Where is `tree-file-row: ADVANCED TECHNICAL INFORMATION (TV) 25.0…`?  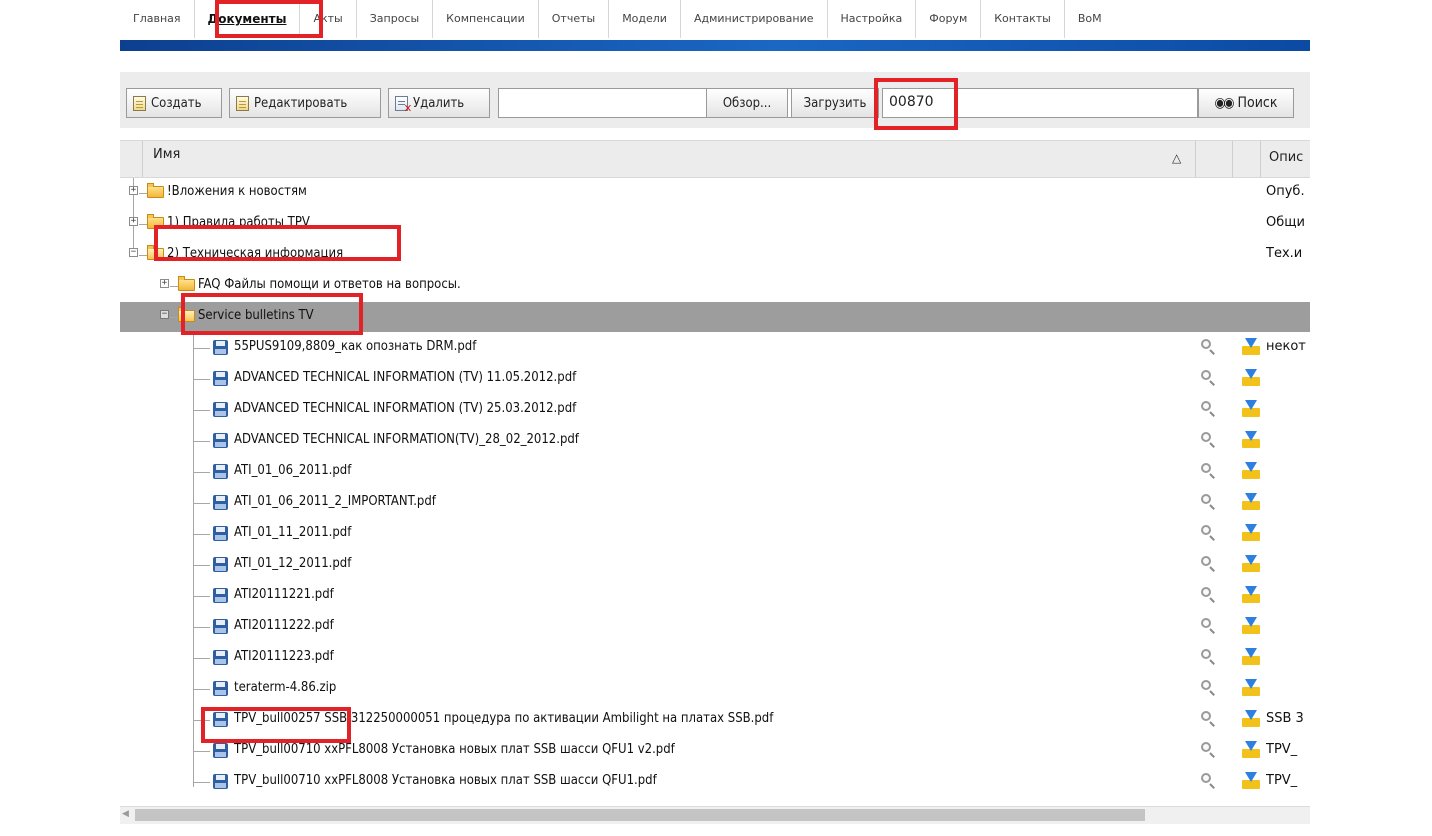 tree-file-row: ADVANCED TECHNICAL INFORMATION (TV) 25.0… is located at coordinates (715, 410).